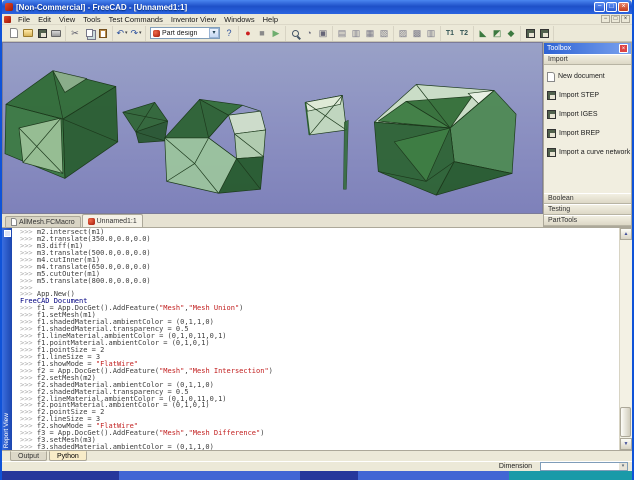  What do you see at coordinates (626, 234) in the screenshot?
I see `scroll-up-icon: ▲` at bounding box center [626, 234].